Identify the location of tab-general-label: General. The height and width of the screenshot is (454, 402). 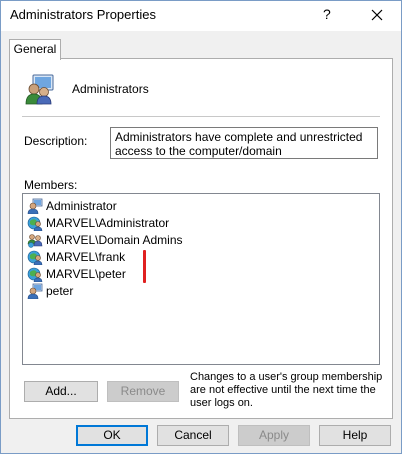
(35, 49).